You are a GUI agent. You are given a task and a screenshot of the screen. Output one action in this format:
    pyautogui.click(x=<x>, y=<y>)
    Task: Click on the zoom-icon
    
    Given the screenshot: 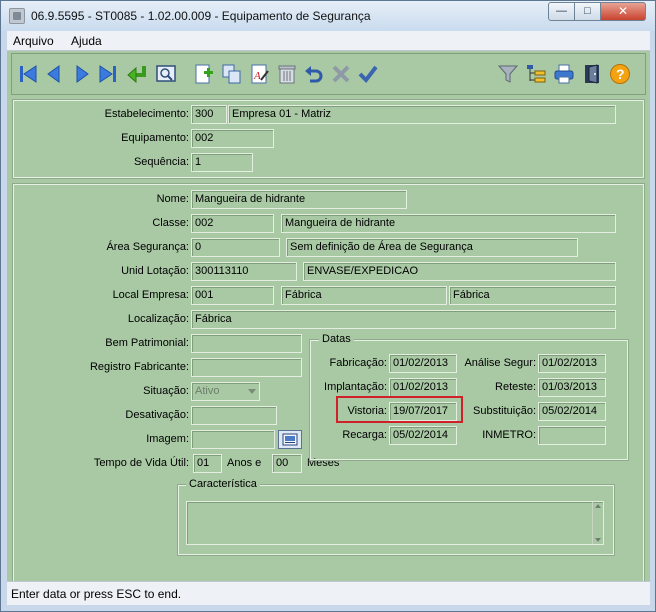 What is the action you would take?
    pyautogui.click(x=166, y=74)
    